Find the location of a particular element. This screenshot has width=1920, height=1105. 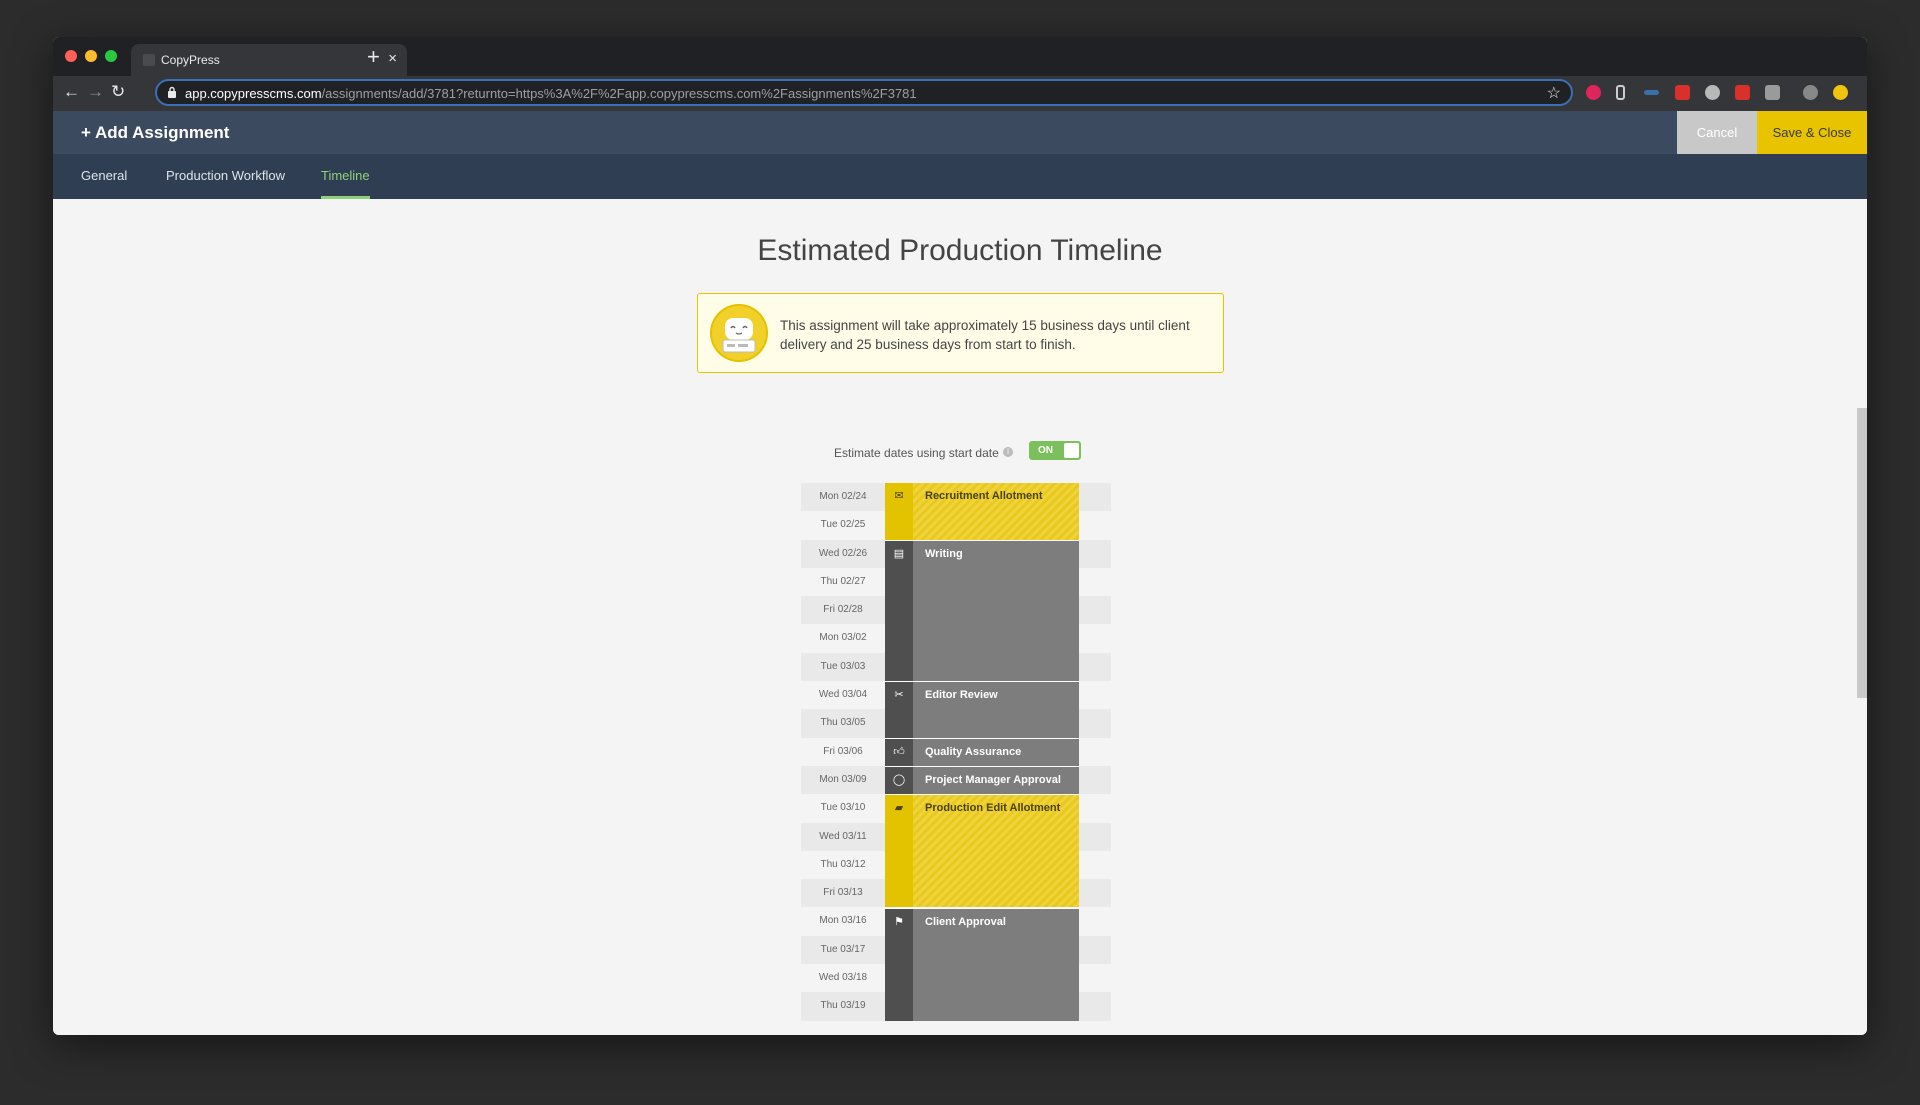

toggle-state: ON is located at coordinates (1045, 450).